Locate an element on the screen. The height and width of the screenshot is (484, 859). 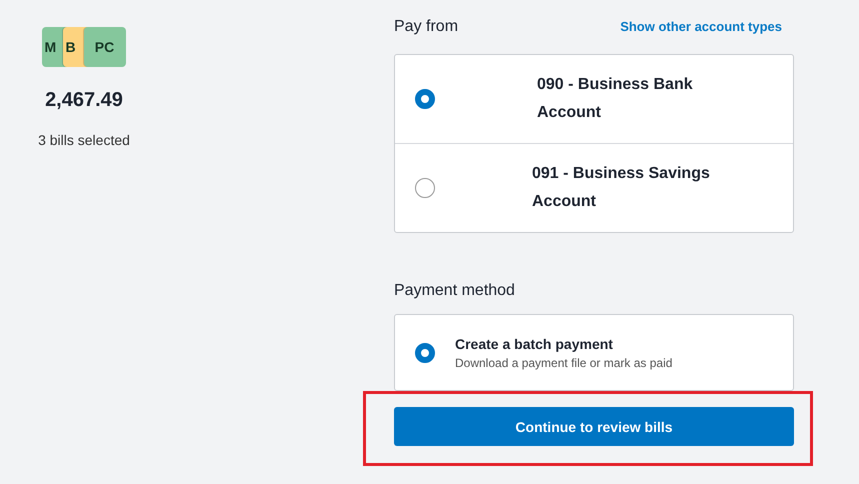
option-title: Create a batch payment is located at coordinates (534, 344).